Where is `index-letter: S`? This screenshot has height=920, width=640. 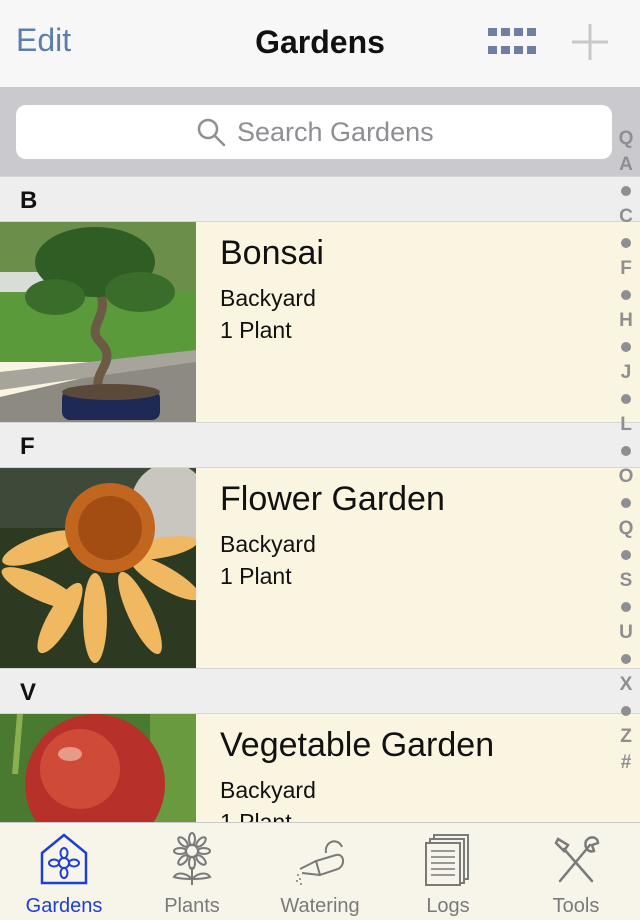 index-letter: S is located at coordinates (626, 581).